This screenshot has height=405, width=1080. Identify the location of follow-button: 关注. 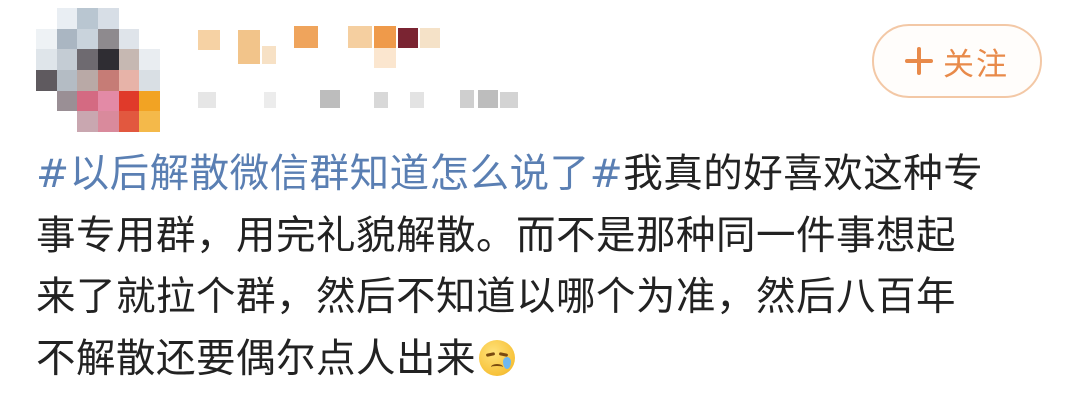
(957, 61).